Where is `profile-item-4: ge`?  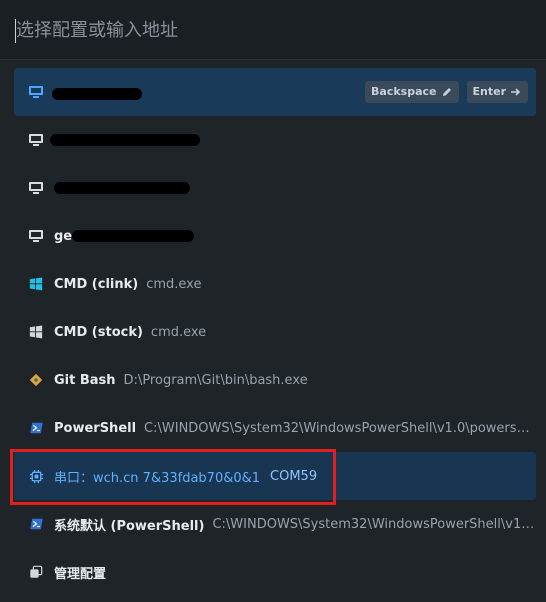 profile-item-4: ge is located at coordinates (275, 236).